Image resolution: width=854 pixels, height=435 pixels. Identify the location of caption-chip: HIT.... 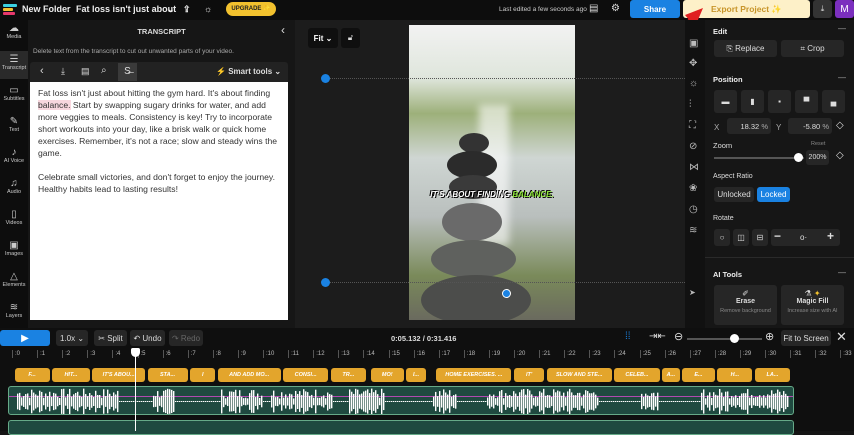
(71, 375).